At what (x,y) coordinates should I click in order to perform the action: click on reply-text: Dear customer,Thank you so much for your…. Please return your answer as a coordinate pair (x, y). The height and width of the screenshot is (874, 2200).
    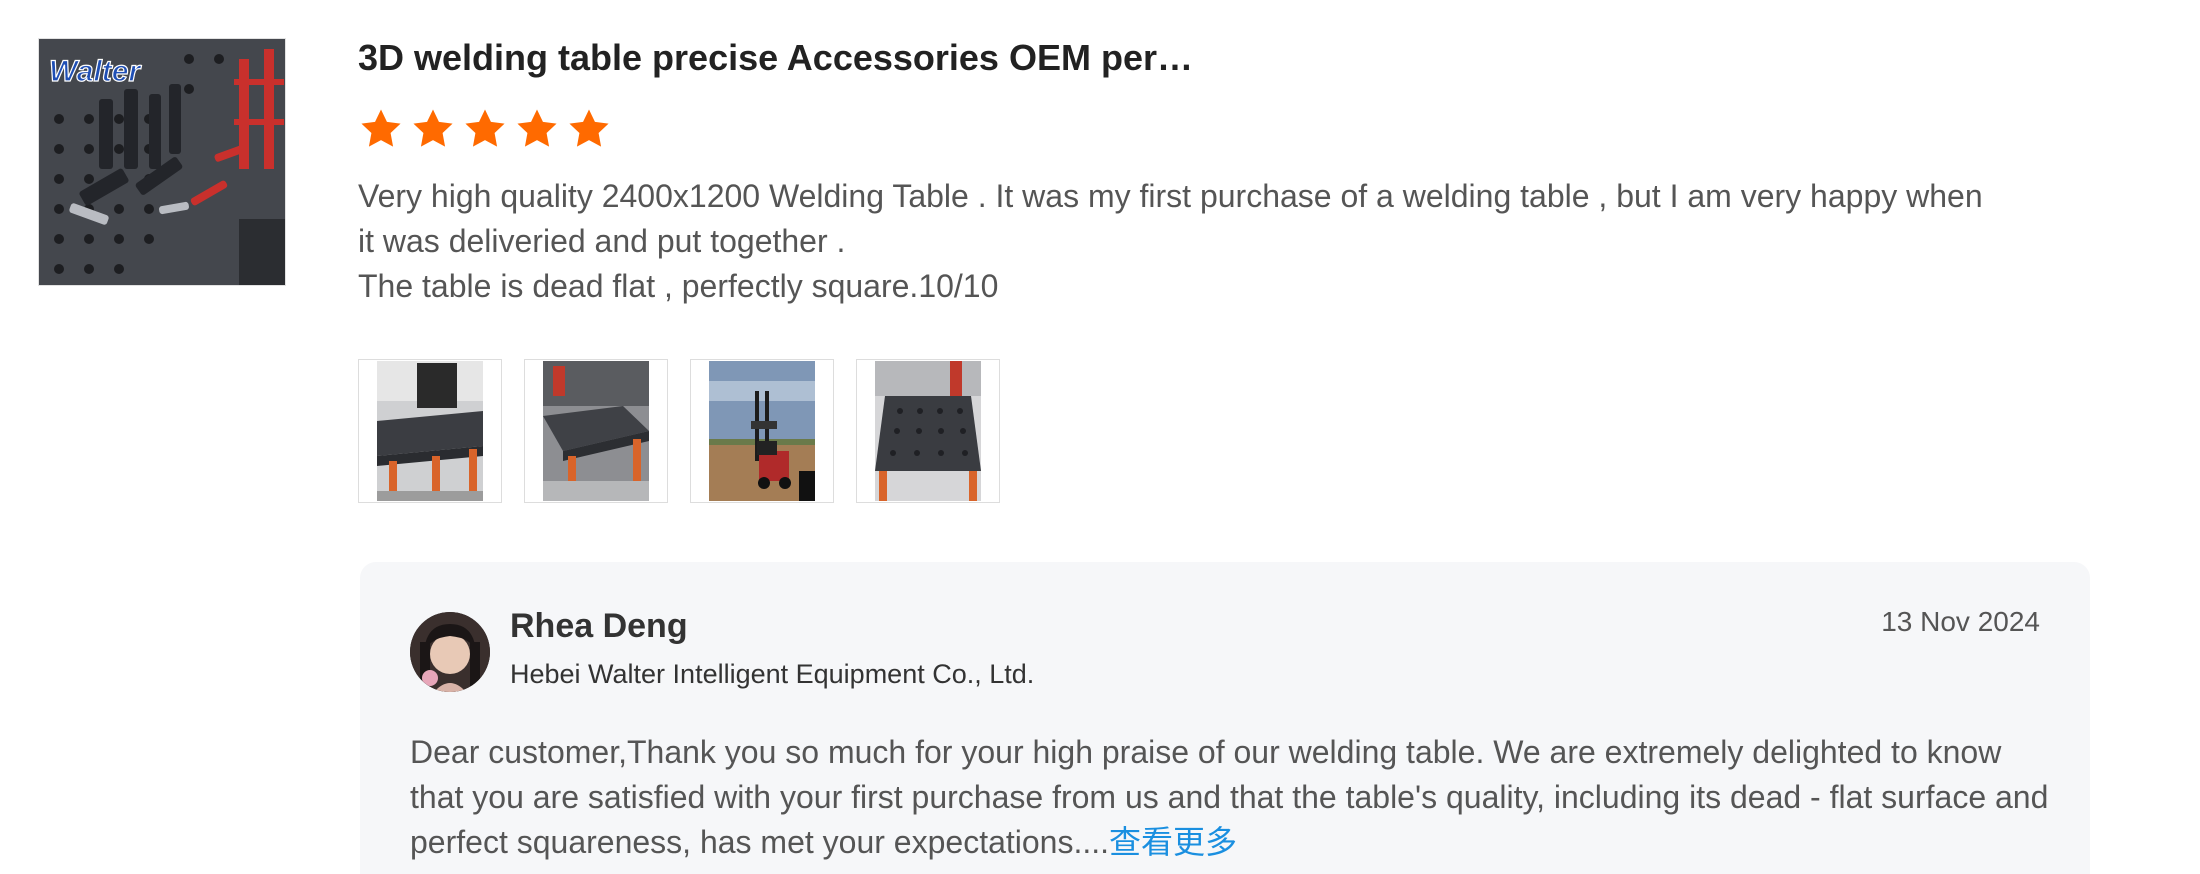
    Looking at the image, I should click on (1230, 797).